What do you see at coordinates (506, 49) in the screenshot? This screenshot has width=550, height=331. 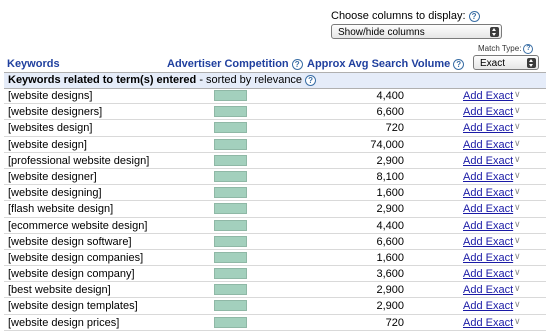 I see `match-type-label: Match Type:?` at bounding box center [506, 49].